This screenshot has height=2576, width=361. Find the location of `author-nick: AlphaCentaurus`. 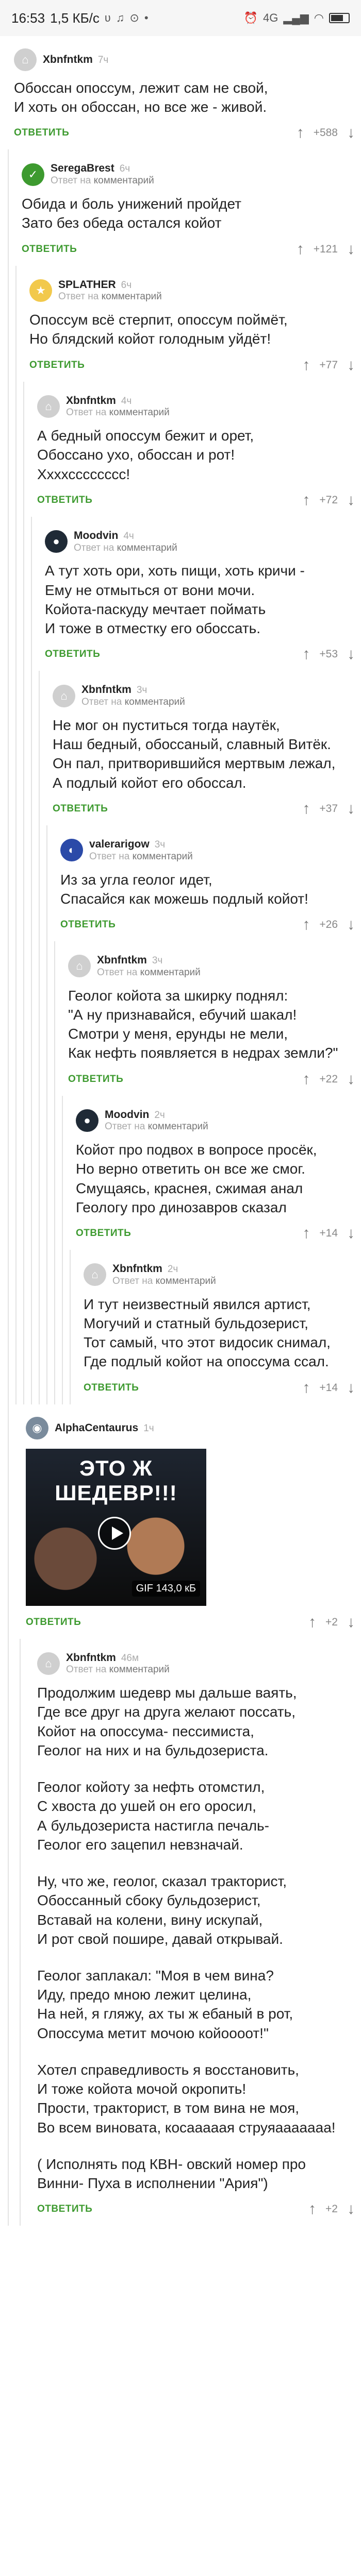

author-nick: AlphaCentaurus is located at coordinates (96, 1427).